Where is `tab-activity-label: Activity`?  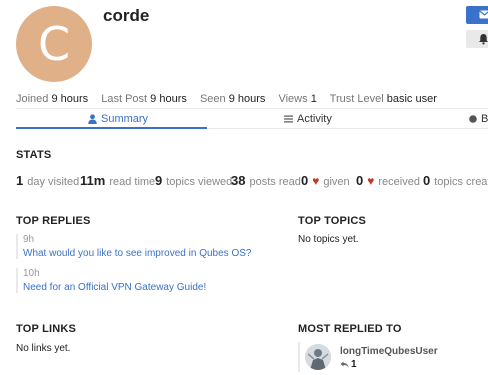 tab-activity-label: Activity is located at coordinates (314, 119).